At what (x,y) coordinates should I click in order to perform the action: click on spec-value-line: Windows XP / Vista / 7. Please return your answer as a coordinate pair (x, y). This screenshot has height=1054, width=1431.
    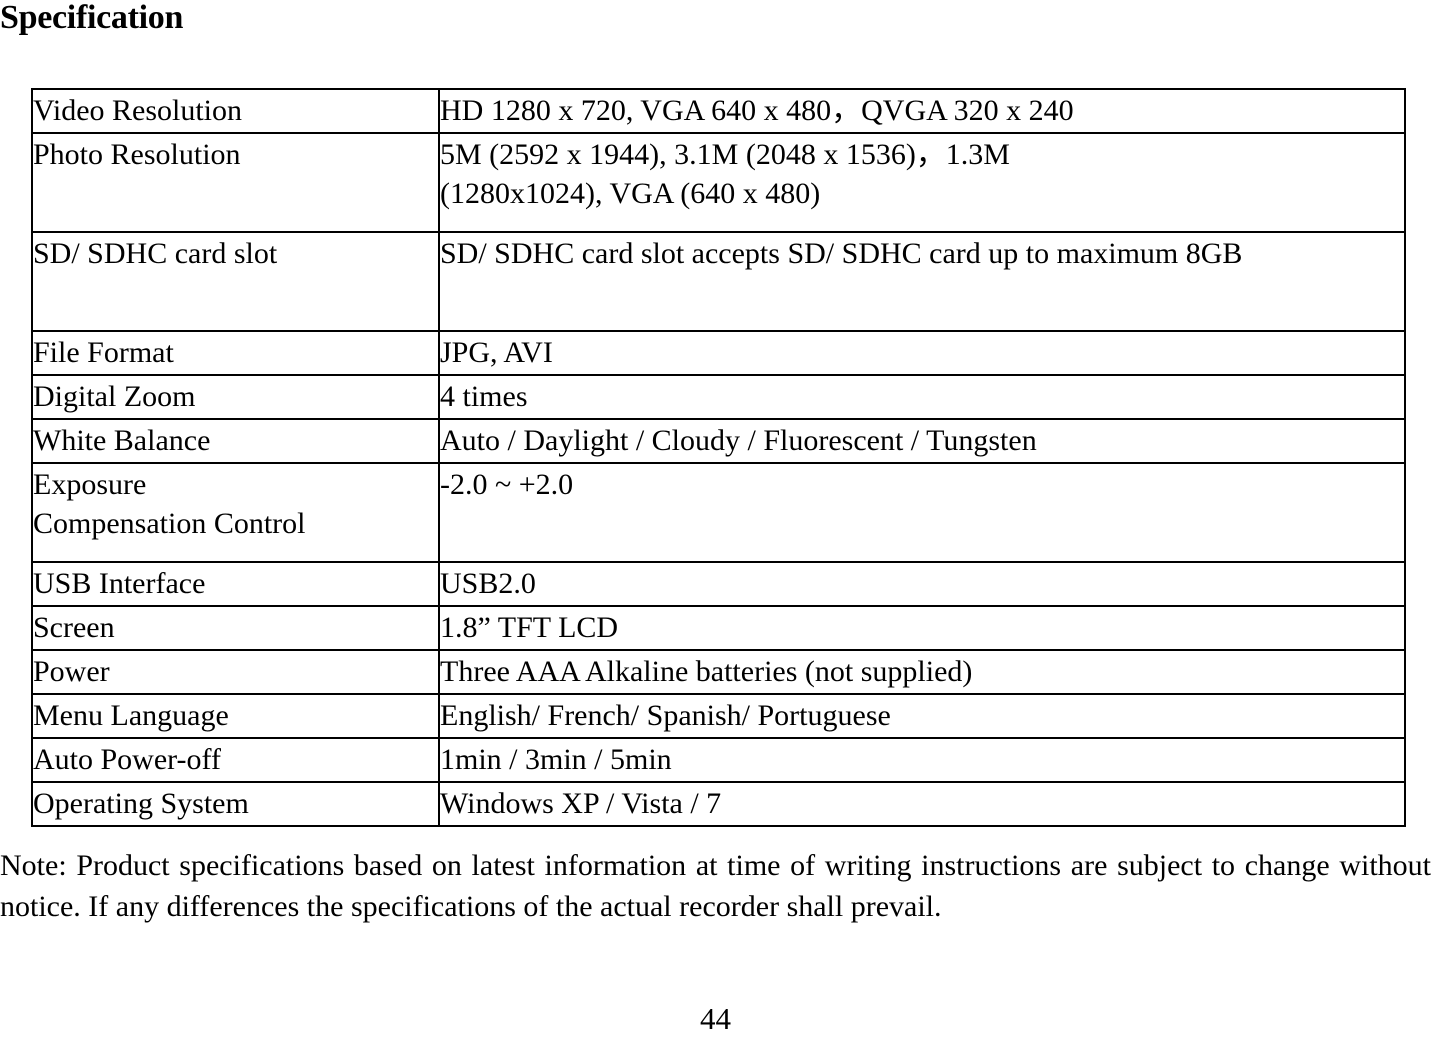
    Looking at the image, I should click on (581, 803).